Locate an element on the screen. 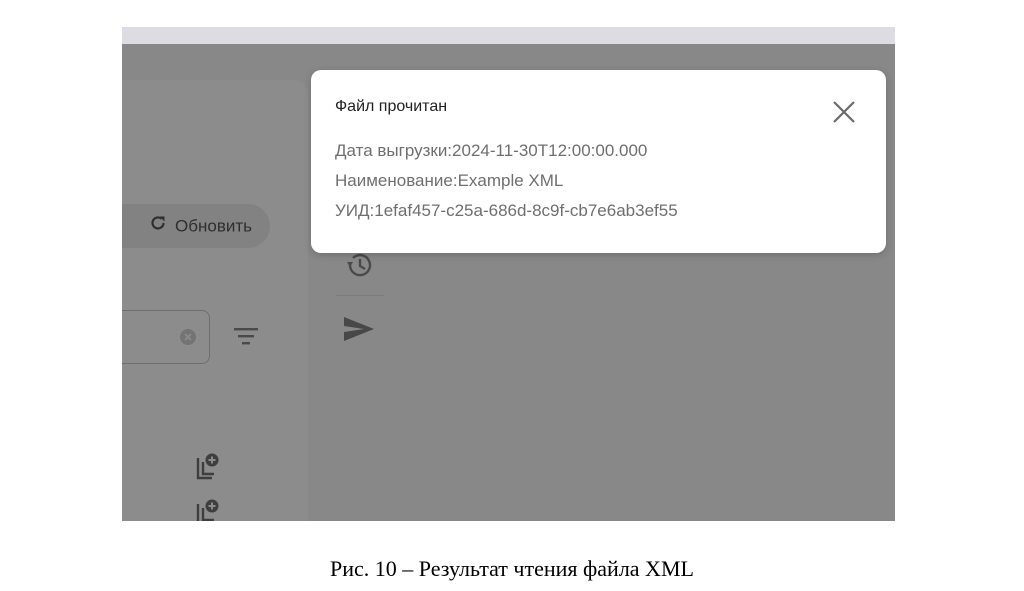 Image resolution: width=1024 pixels, height=591 pixels. left-panel: Обновить is located at coordinates (215, 300).